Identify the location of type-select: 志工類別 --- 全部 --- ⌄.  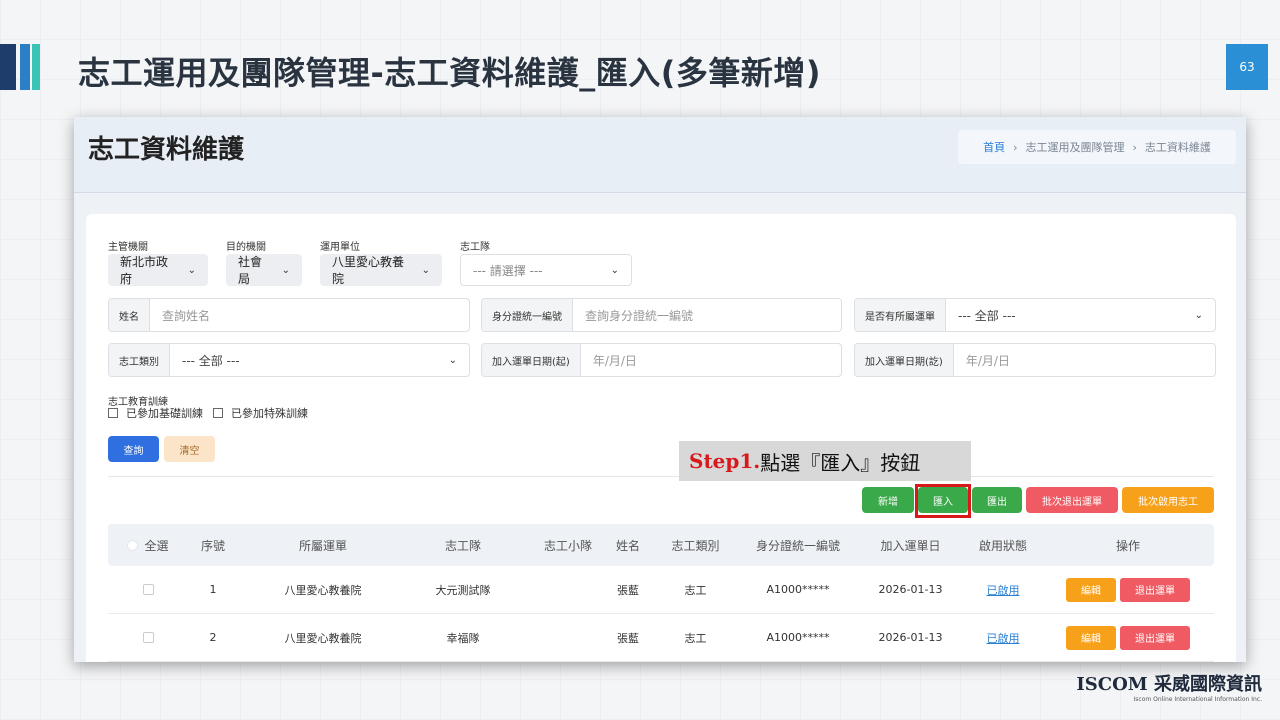
(289, 360).